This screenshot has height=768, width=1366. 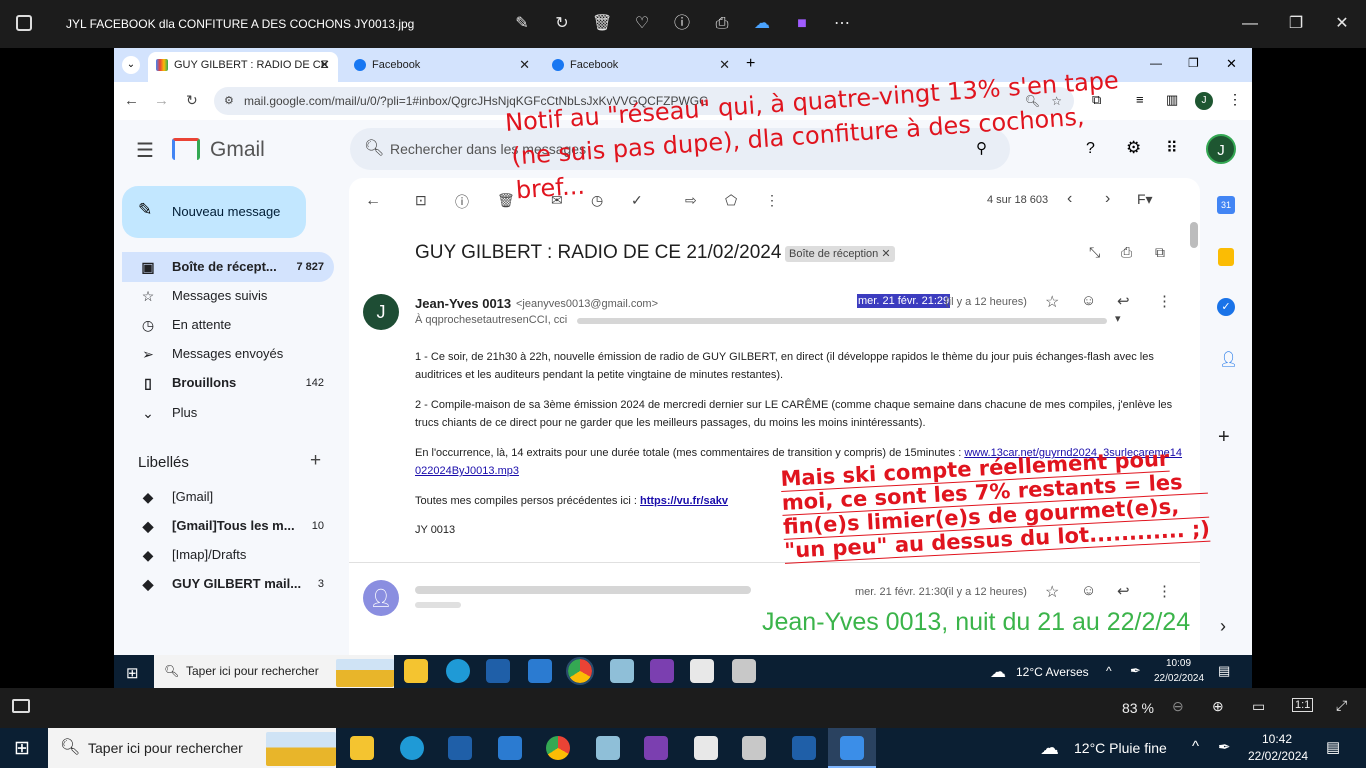 What do you see at coordinates (274, 671) in the screenshot?
I see `inner-taskbar-search: 🔍︎ Taper ici pour rechercher` at bounding box center [274, 671].